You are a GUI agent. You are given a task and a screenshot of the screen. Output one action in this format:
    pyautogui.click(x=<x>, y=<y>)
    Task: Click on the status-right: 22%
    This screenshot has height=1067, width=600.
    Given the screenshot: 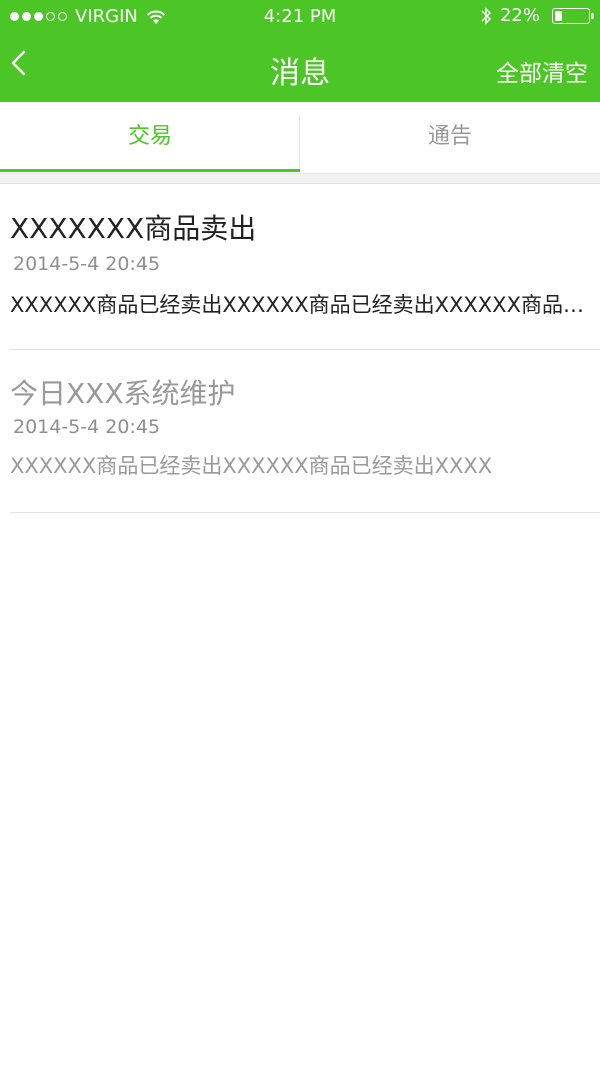 What is the action you would take?
    pyautogui.click(x=537, y=15)
    